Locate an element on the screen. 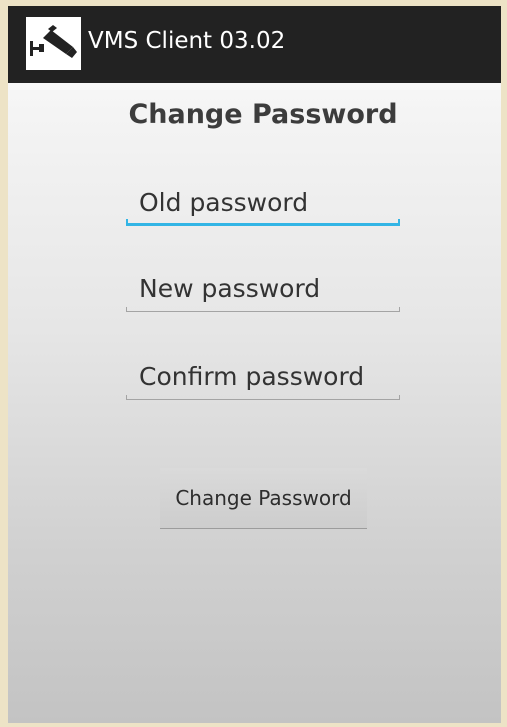  action-bar: VMS Client 03.02 is located at coordinates (254, 44).